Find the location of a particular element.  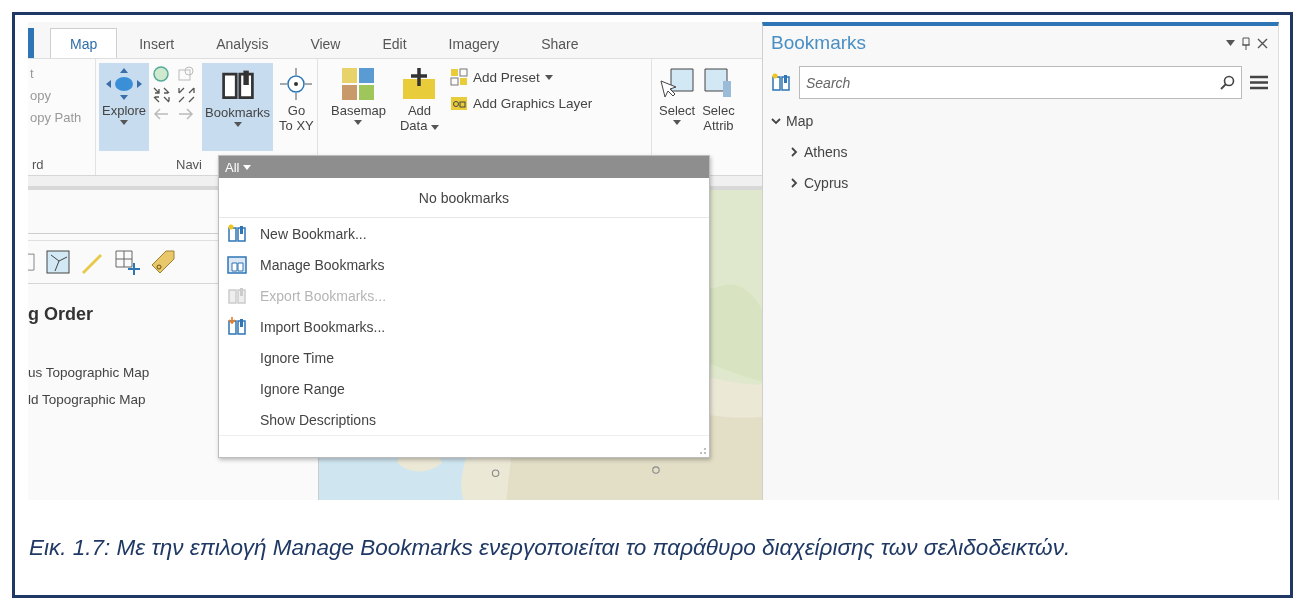

select-button: Select is located at coordinates (677, 107).